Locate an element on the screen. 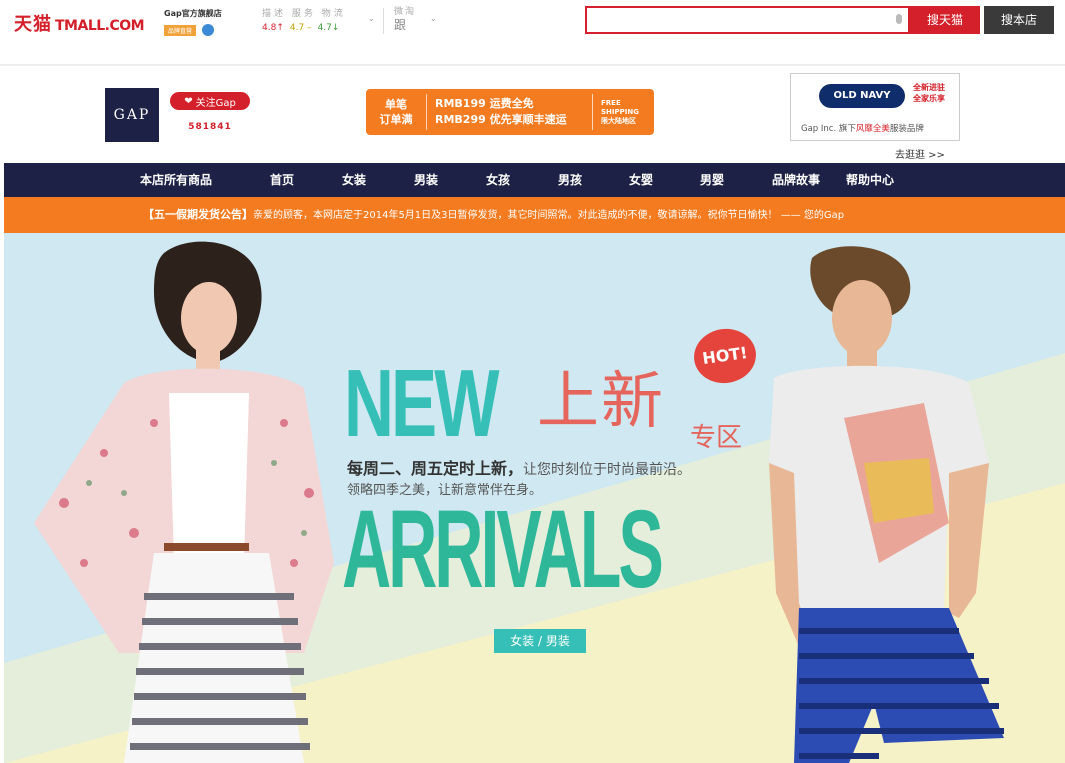 The width and height of the screenshot is (1065, 763). go-shop-link: 去逛逛 >> is located at coordinates (920, 153).